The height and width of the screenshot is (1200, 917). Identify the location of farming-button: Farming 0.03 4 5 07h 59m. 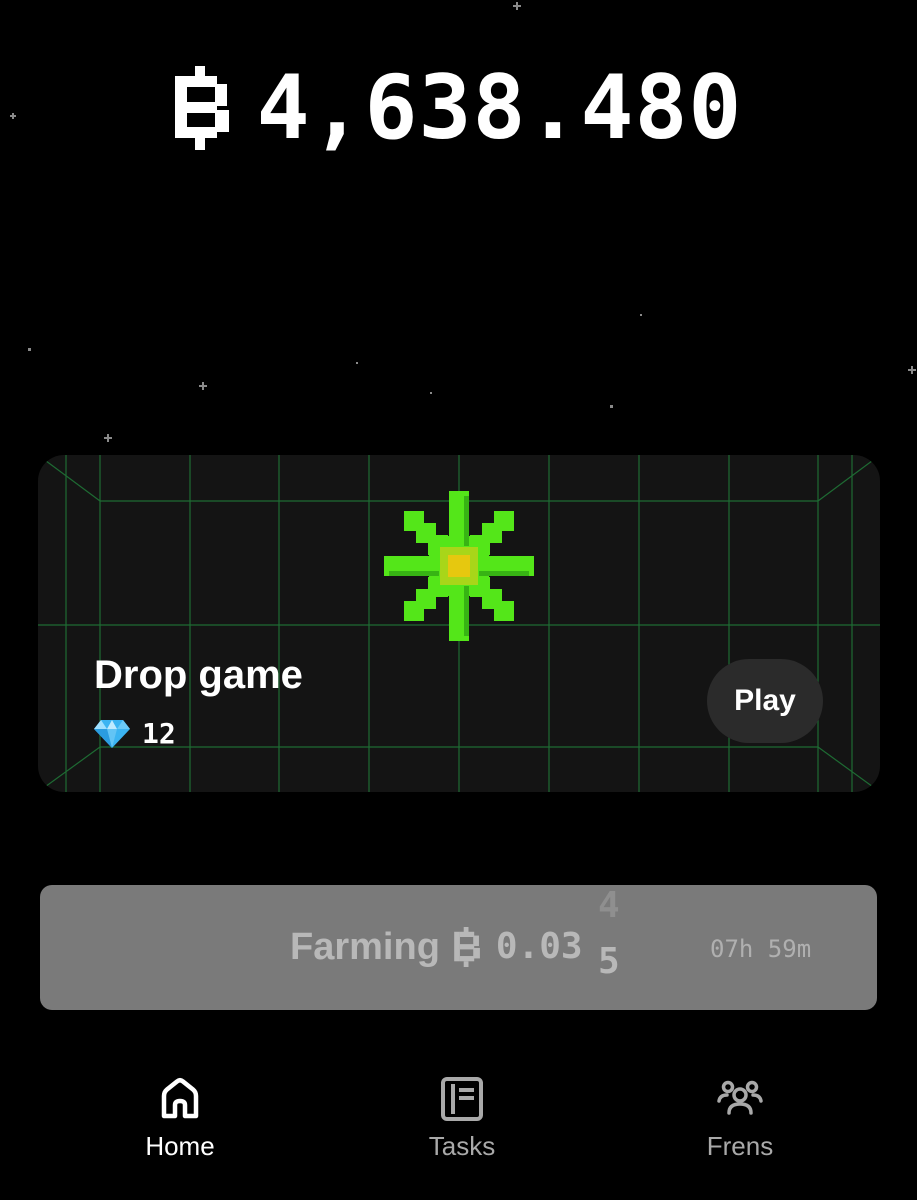
(458, 947).